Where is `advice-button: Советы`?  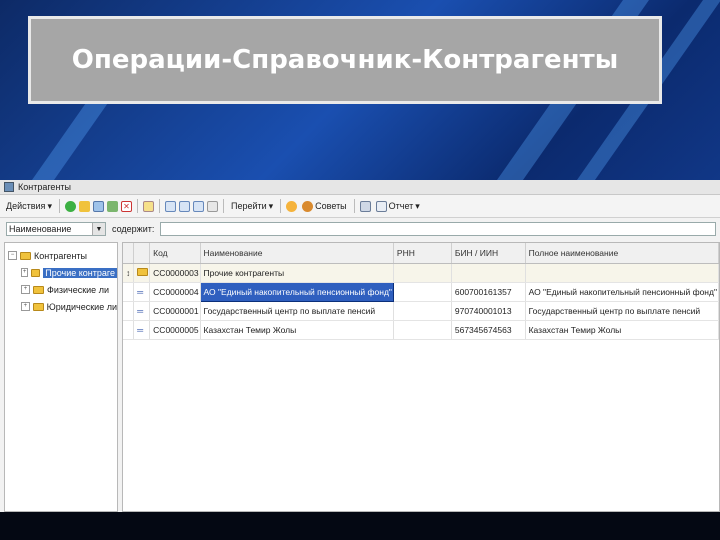
advice-button: Советы is located at coordinates (324, 206).